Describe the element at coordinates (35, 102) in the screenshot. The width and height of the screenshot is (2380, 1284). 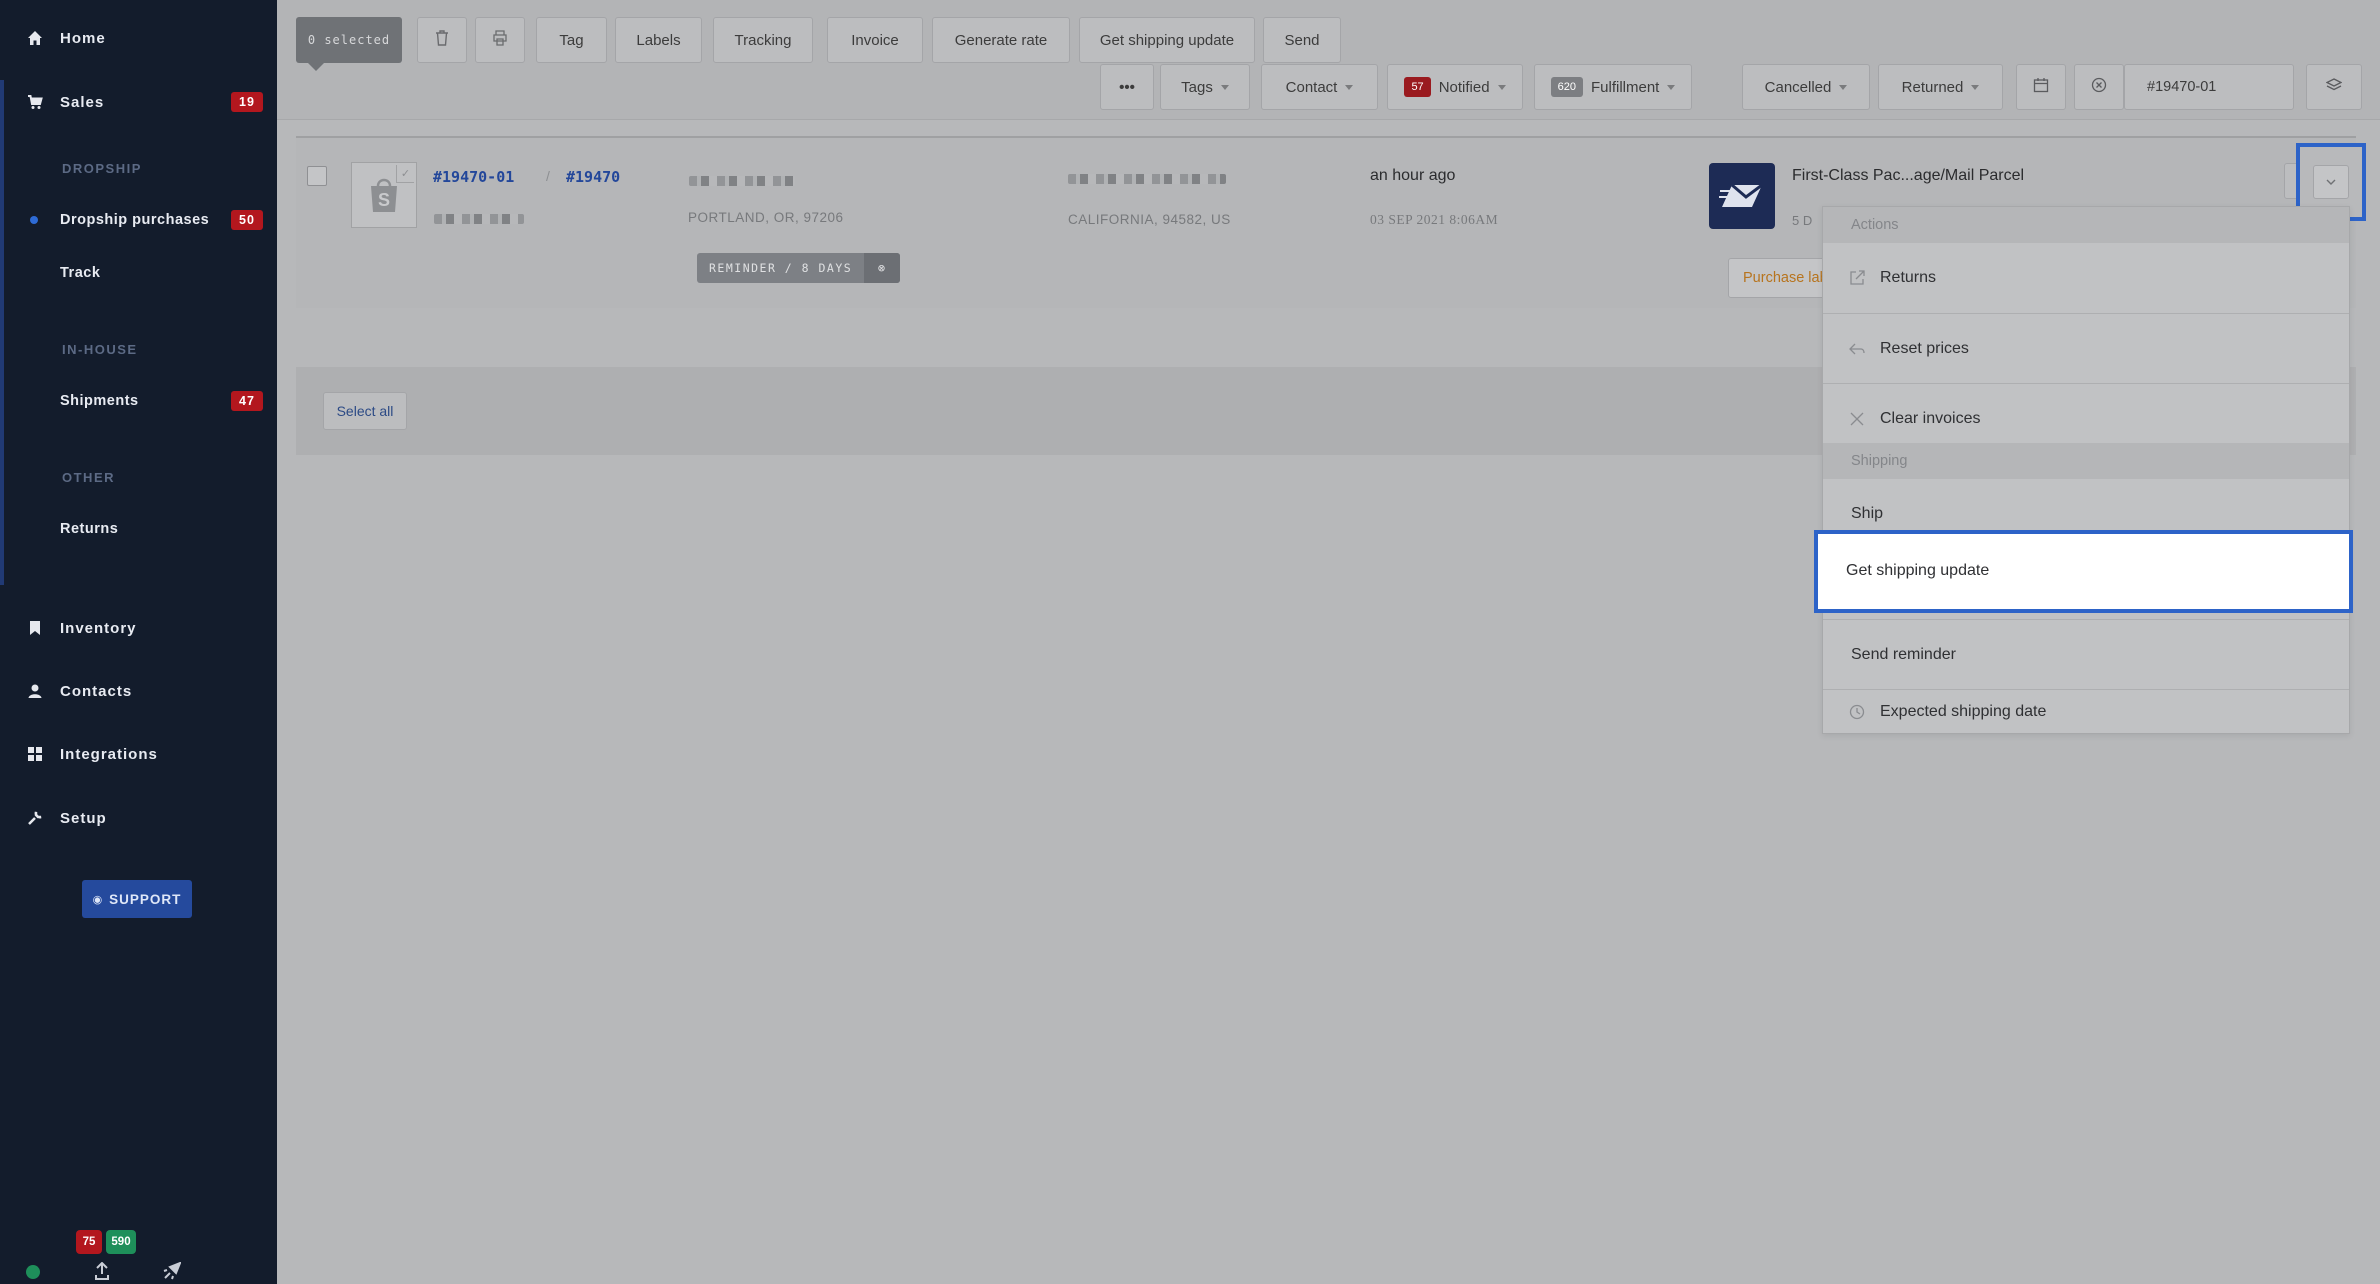
I see `cart-icon` at that location.